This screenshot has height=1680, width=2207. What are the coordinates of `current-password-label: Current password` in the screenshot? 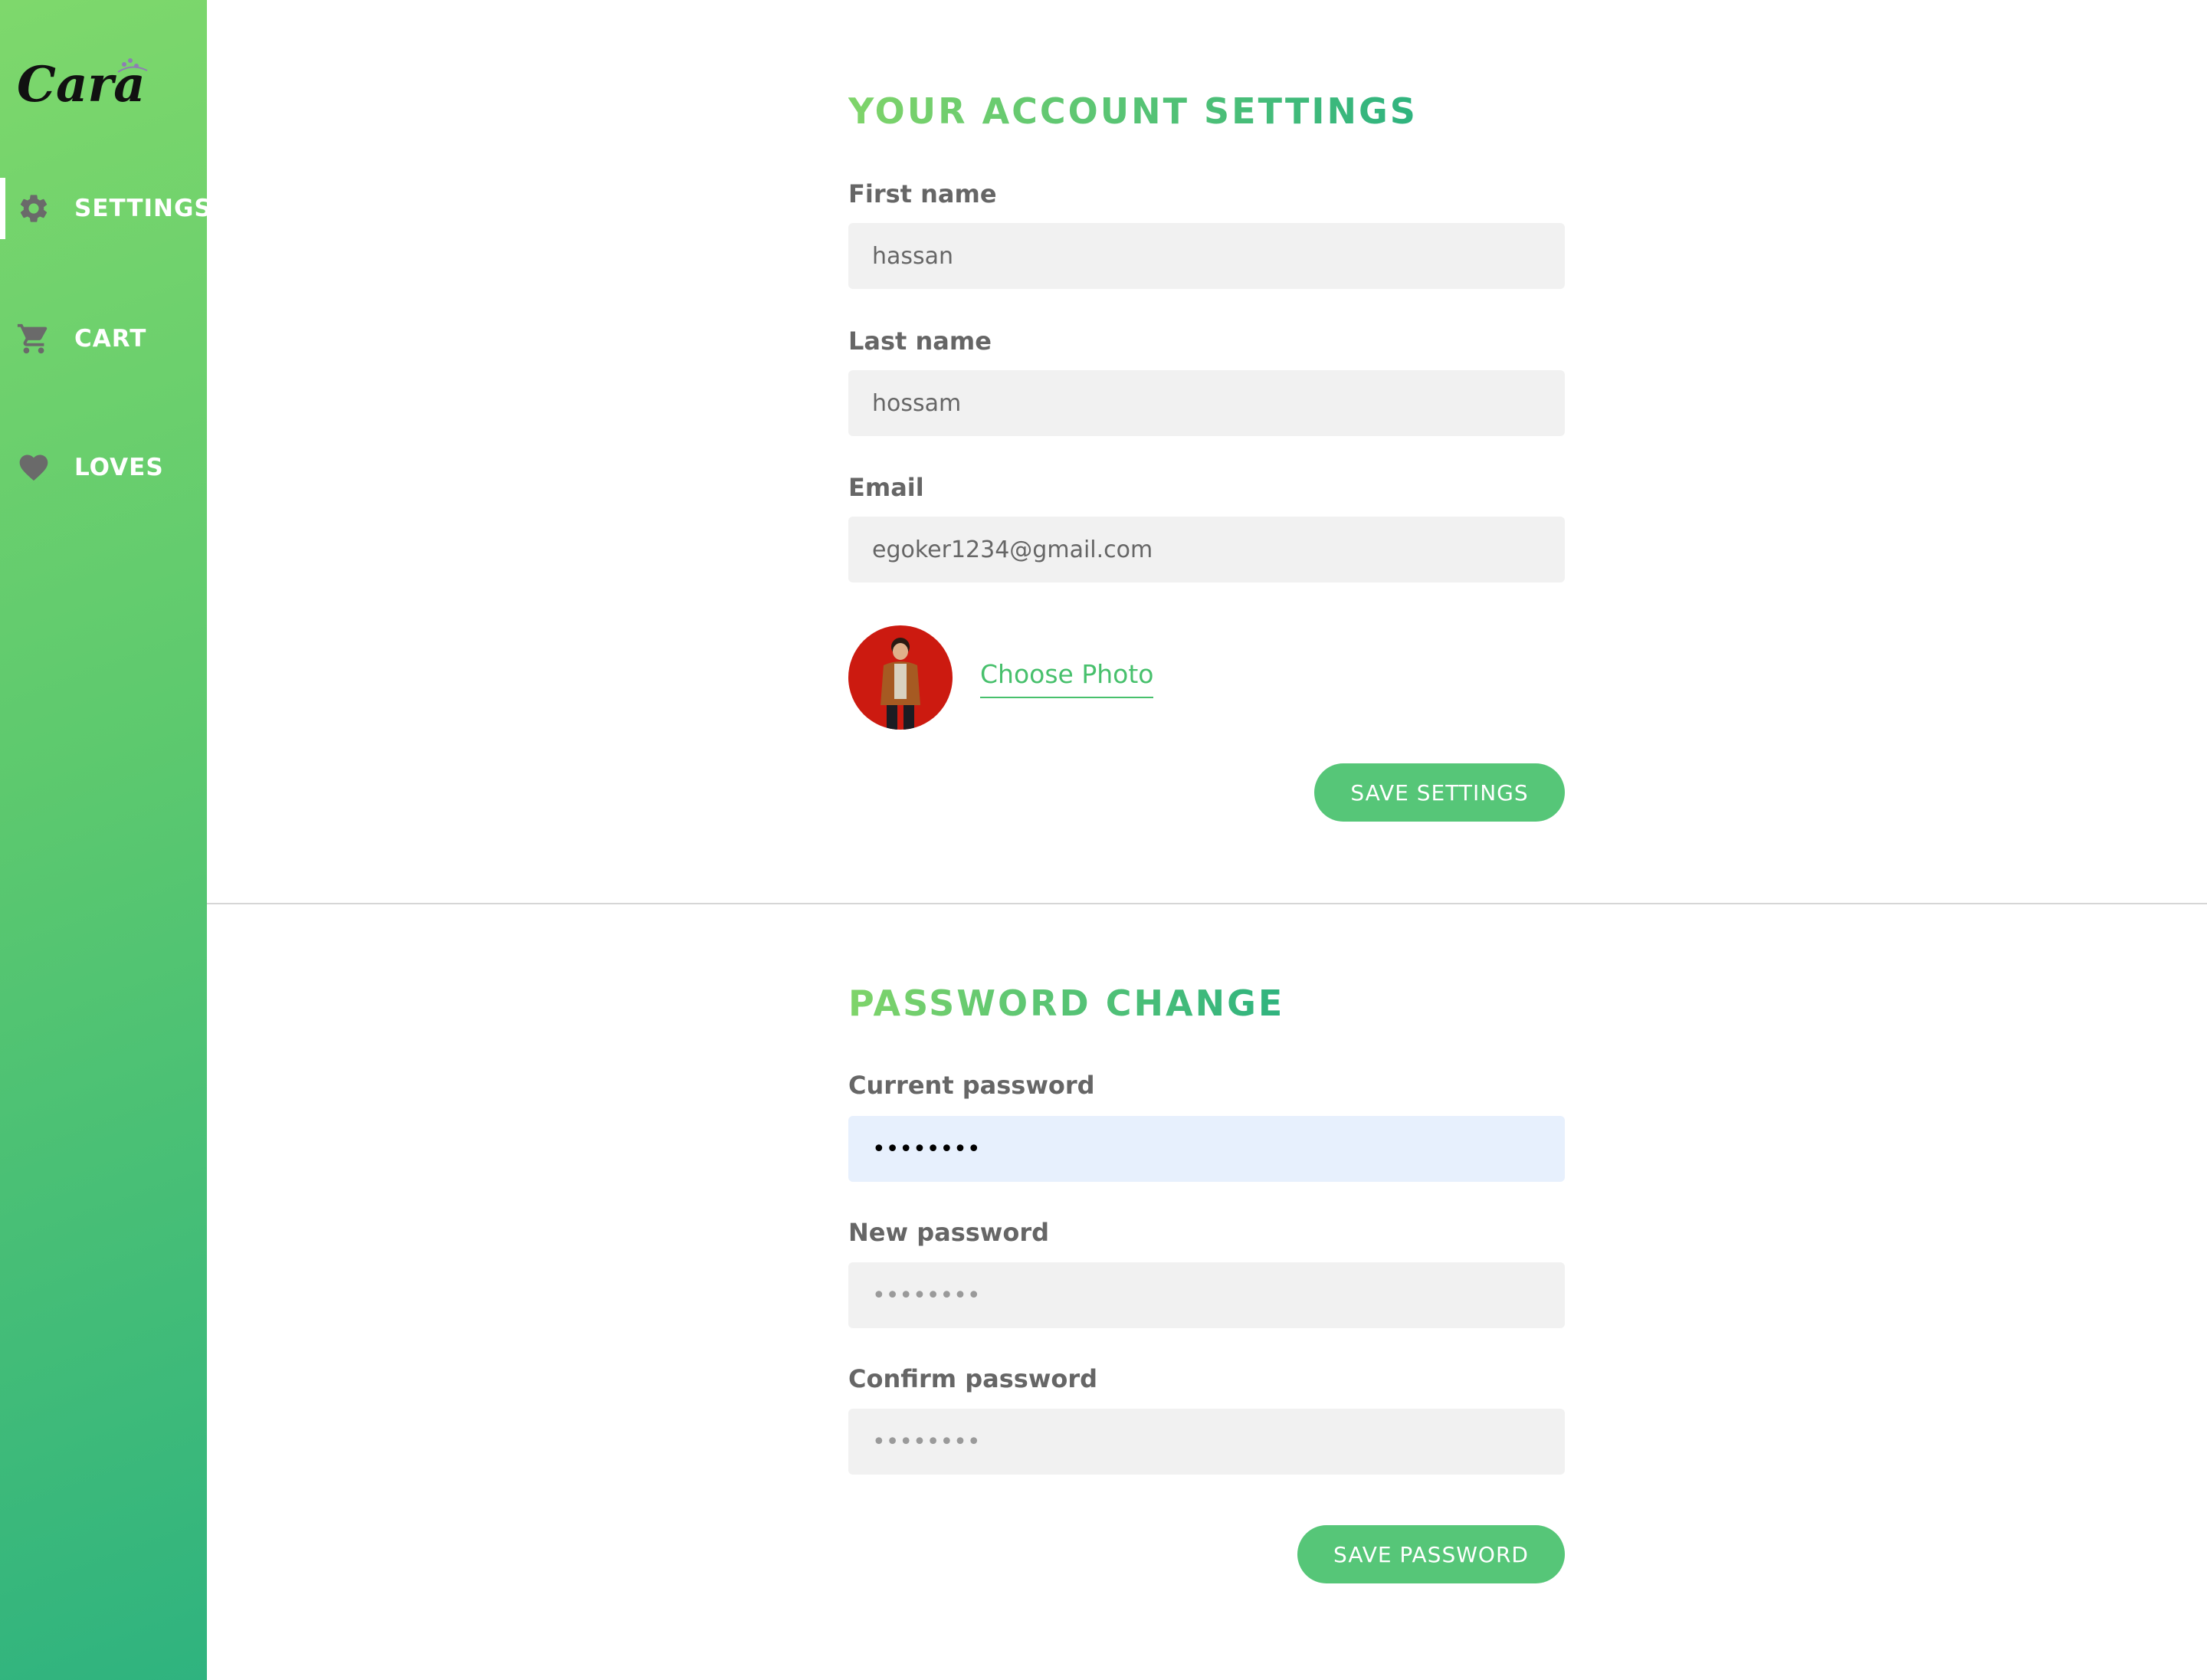 It's located at (971, 1085).